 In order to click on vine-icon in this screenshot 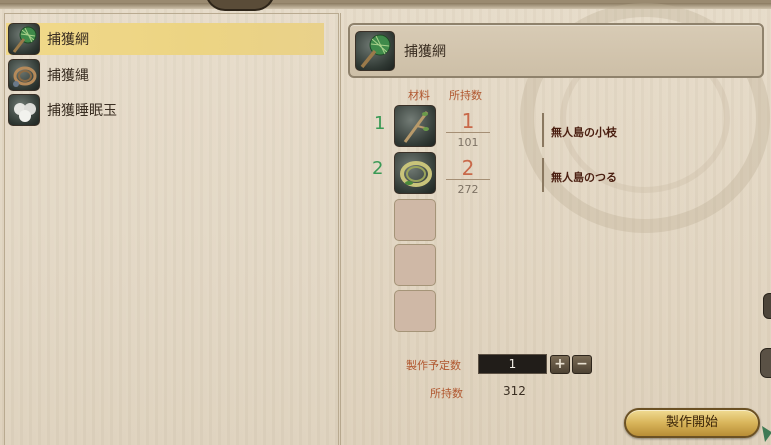, I will do `click(416, 174)`.